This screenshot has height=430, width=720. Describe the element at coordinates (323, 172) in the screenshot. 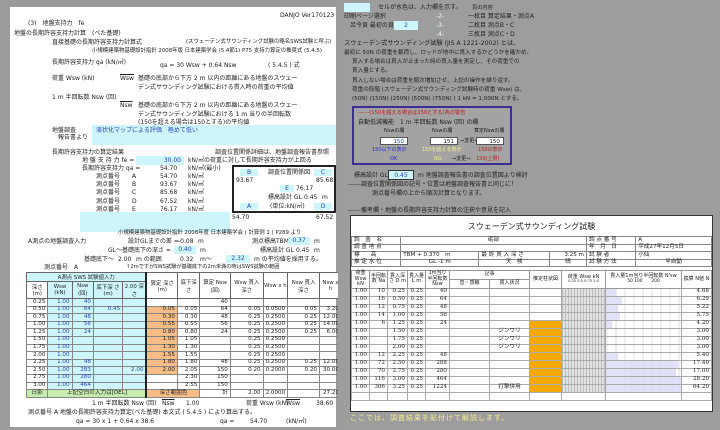

I see `map-c: C` at that location.